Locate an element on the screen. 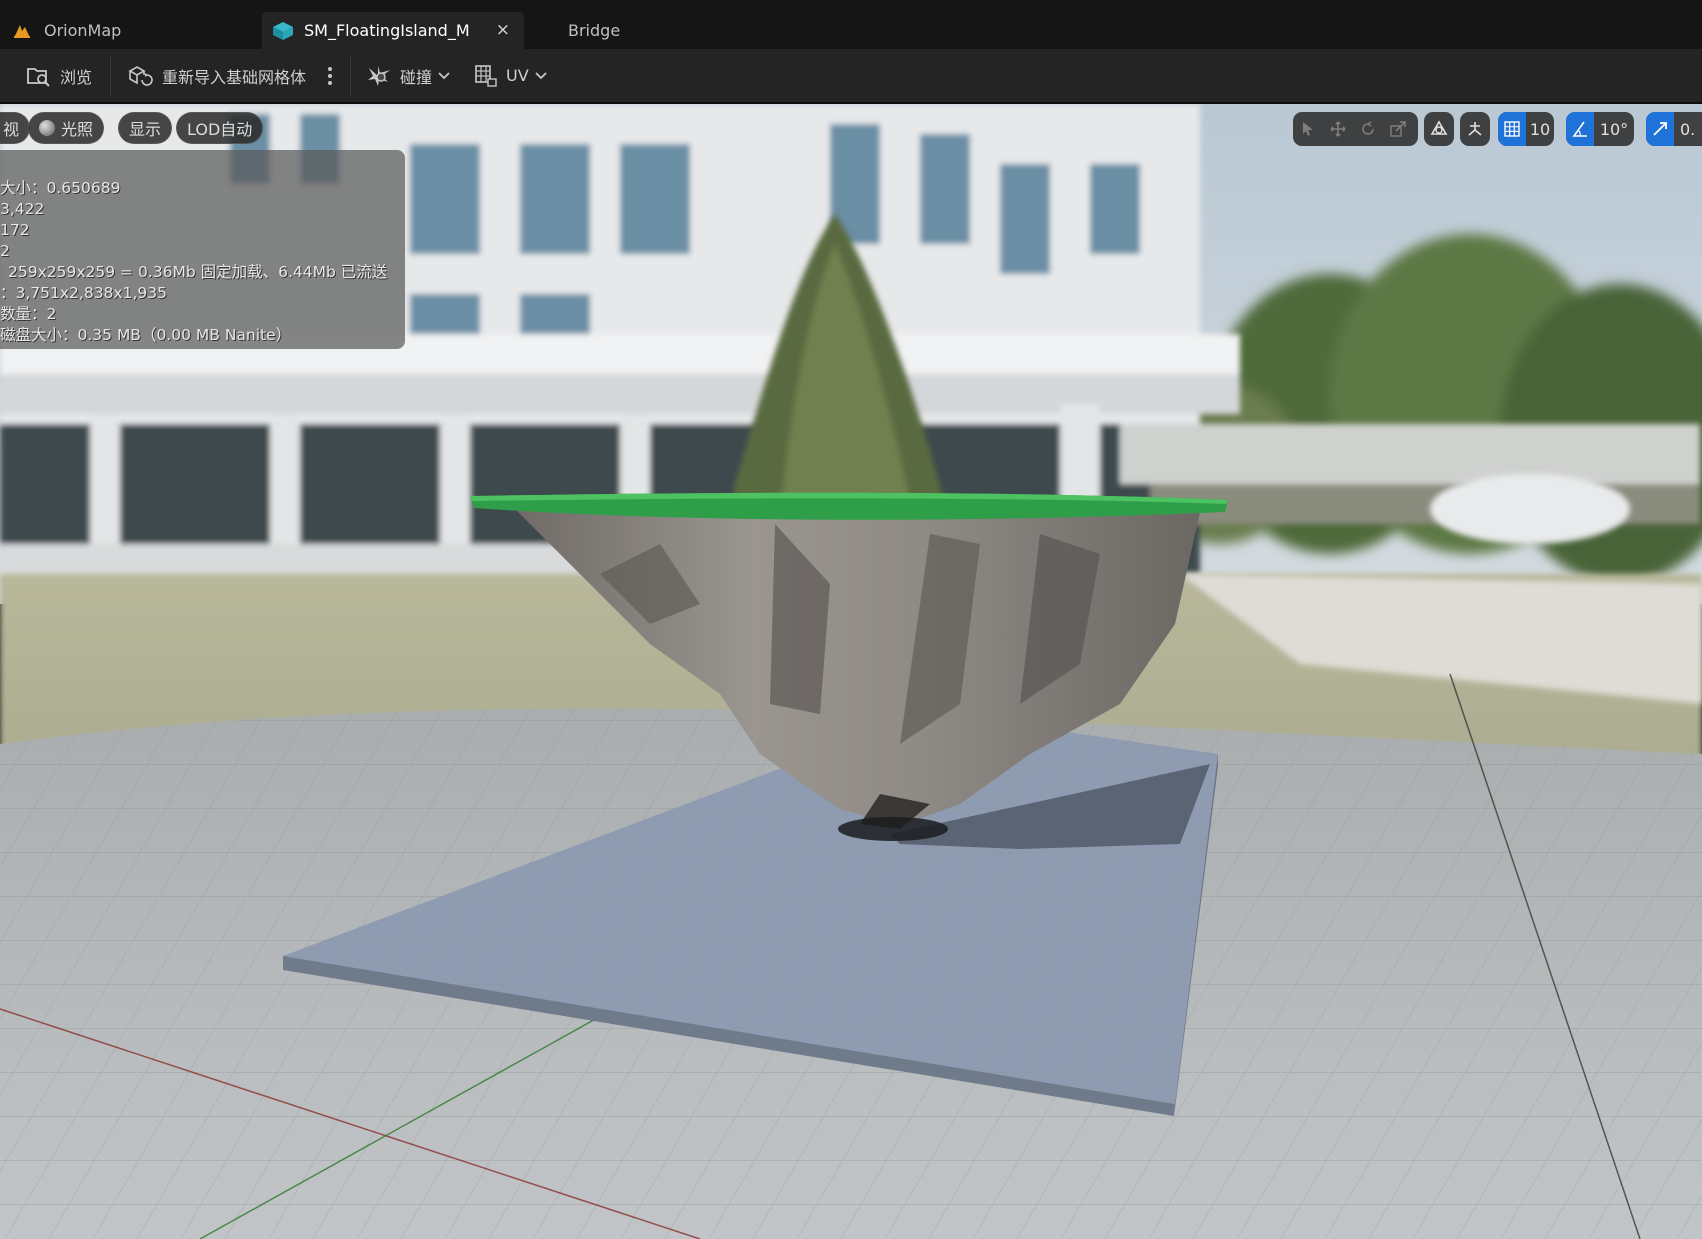 The height and width of the screenshot is (1239, 1702). scale-tool-button is located at coordinates (1398, 129).